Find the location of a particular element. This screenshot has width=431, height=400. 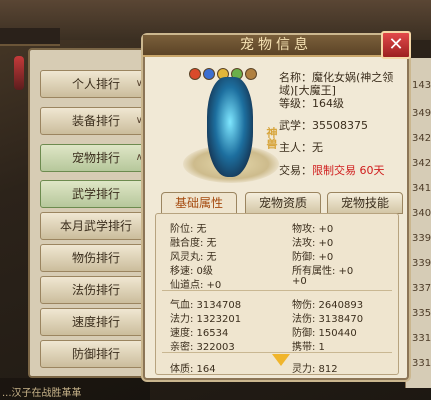

rank-sub-wuxue: 武学排行 is located at coordinates (96, 194).